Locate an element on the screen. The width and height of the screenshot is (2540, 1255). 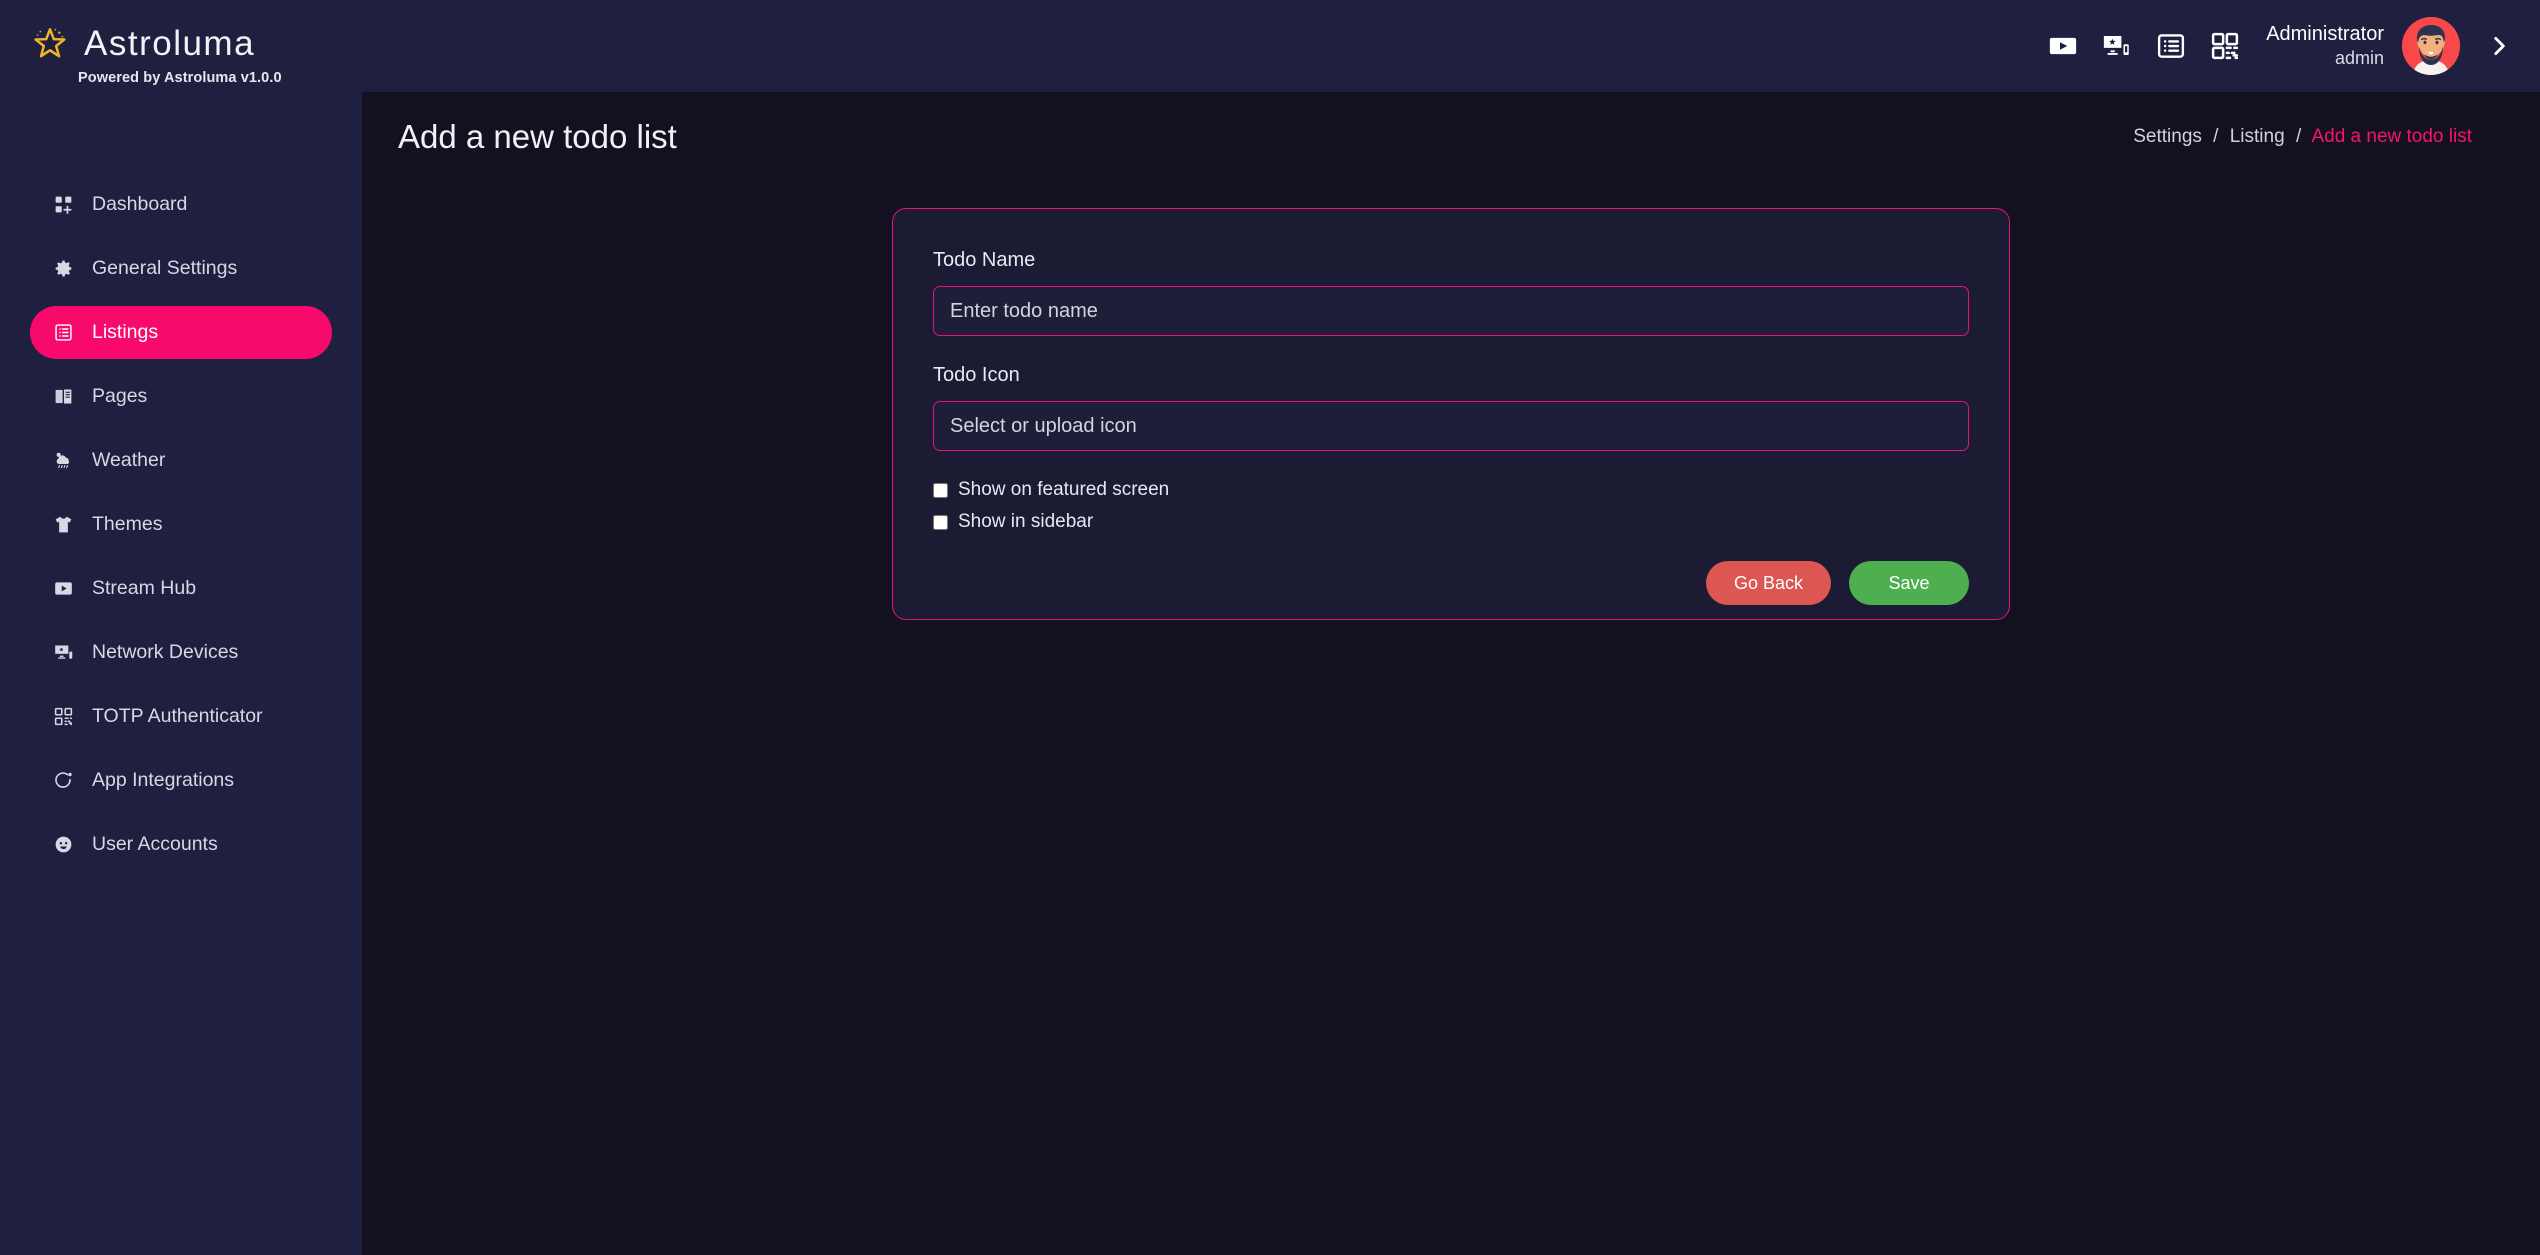
todo-name-label: Todo Name is located at coordinates (984, 260).